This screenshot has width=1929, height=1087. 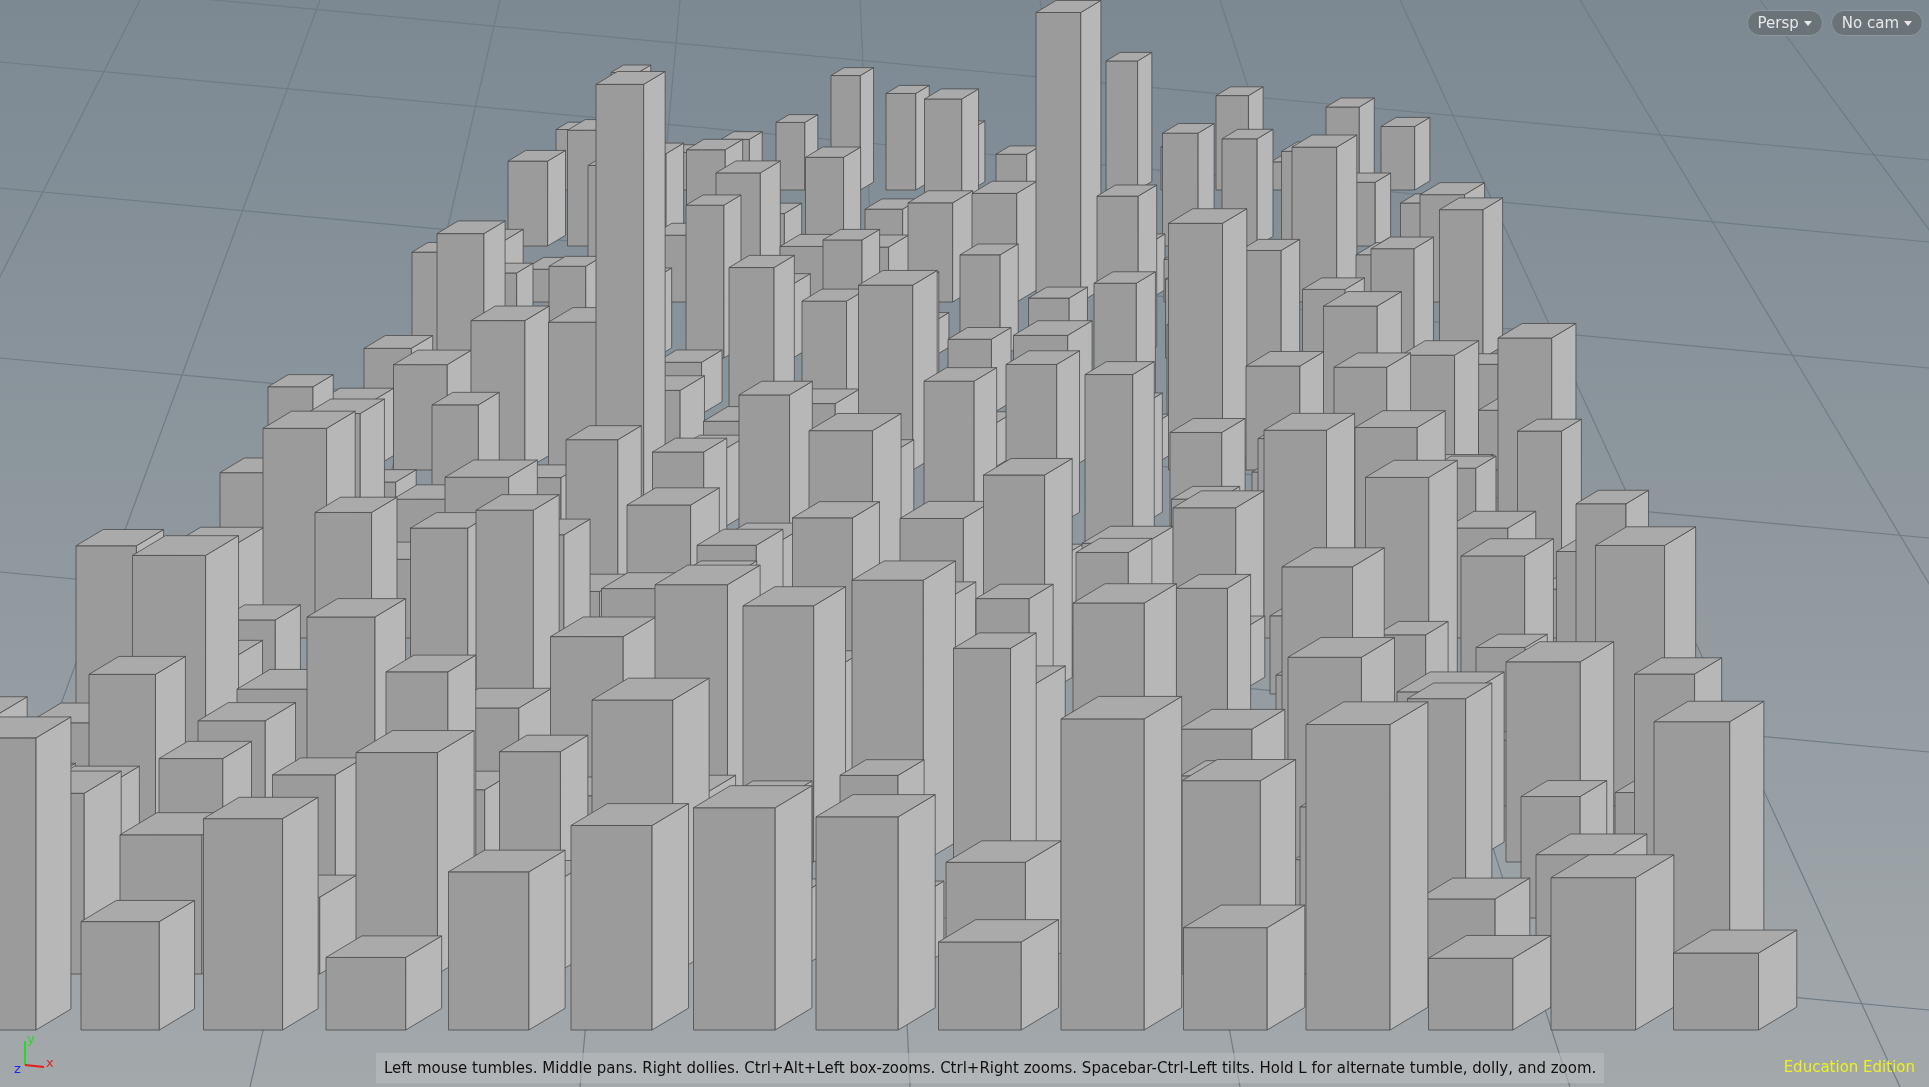 I want to click on camera-menu: No cam, so click(x=1876, y=23).